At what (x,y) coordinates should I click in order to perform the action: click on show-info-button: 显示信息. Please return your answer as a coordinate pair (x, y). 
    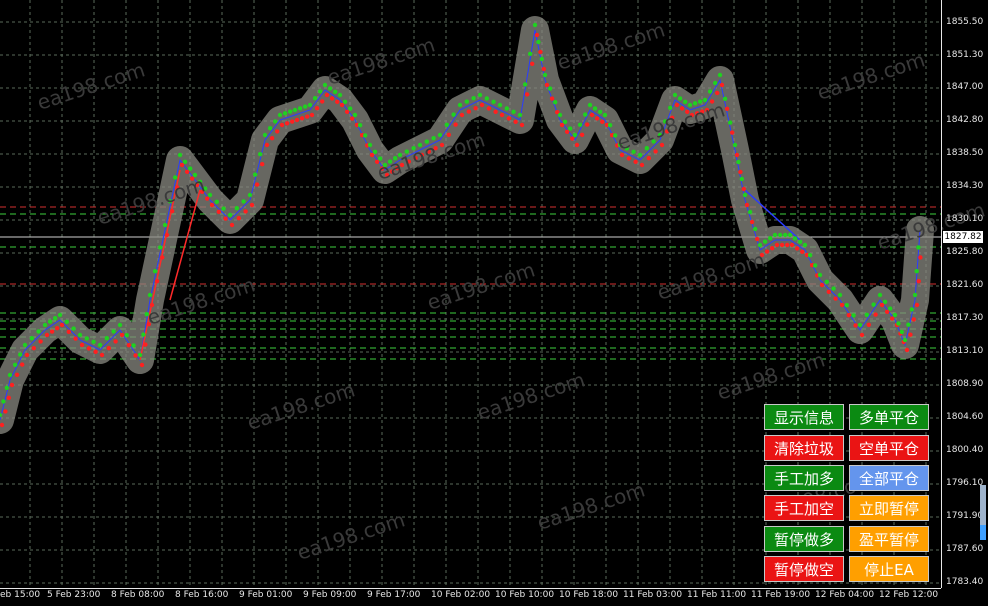
    Looking at the image, I should click on (804, 417).